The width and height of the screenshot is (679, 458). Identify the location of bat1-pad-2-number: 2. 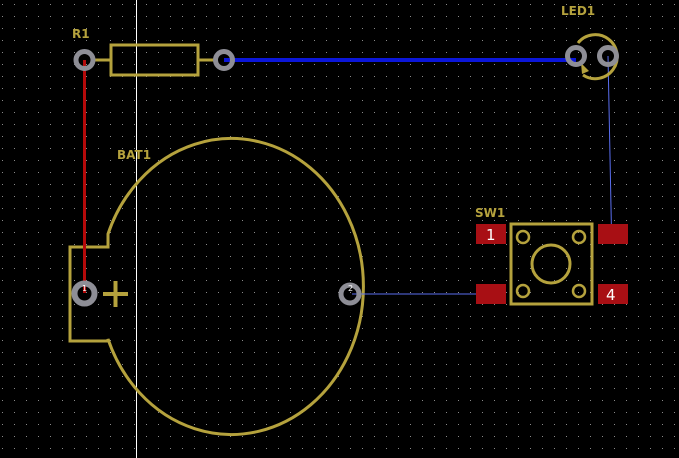
(350, 288).